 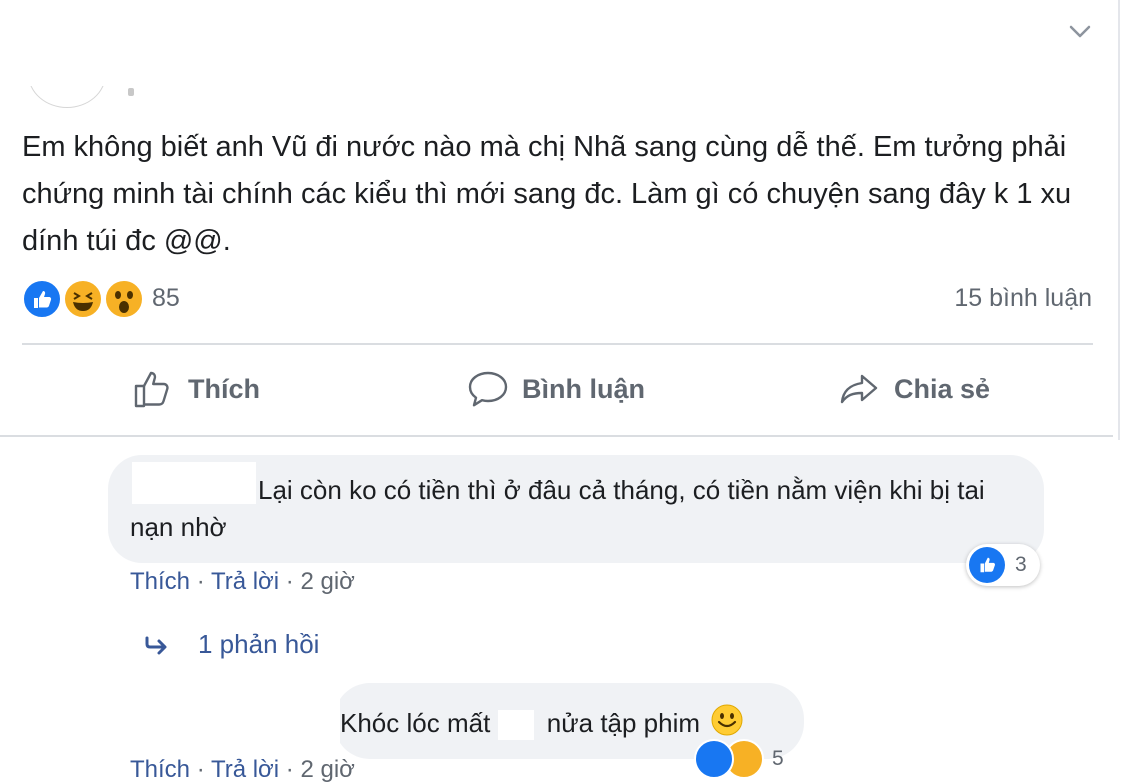 I want to click on avatar, so click(x=67, y=97).